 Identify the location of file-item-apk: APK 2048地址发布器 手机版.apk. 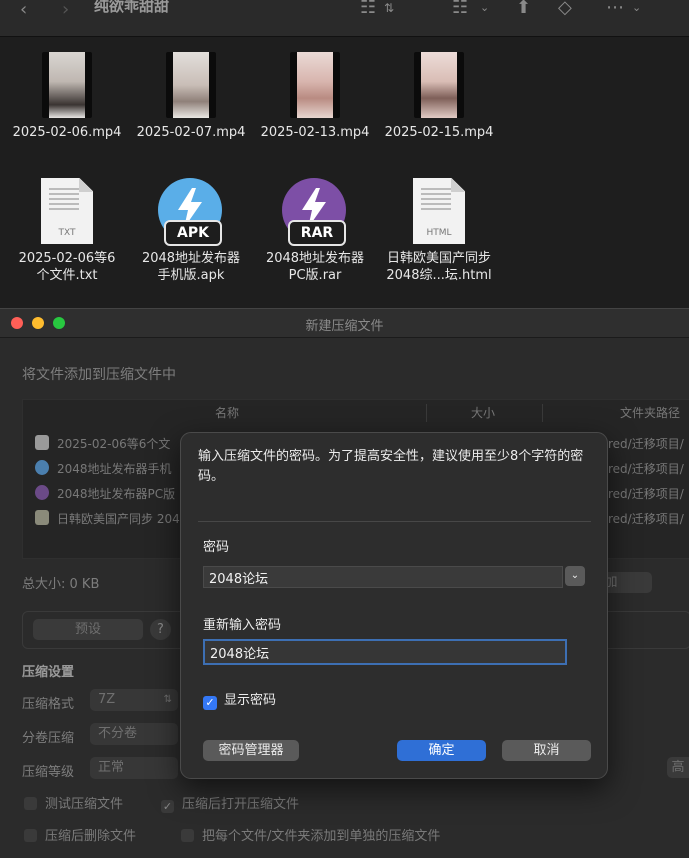
(191, 231).